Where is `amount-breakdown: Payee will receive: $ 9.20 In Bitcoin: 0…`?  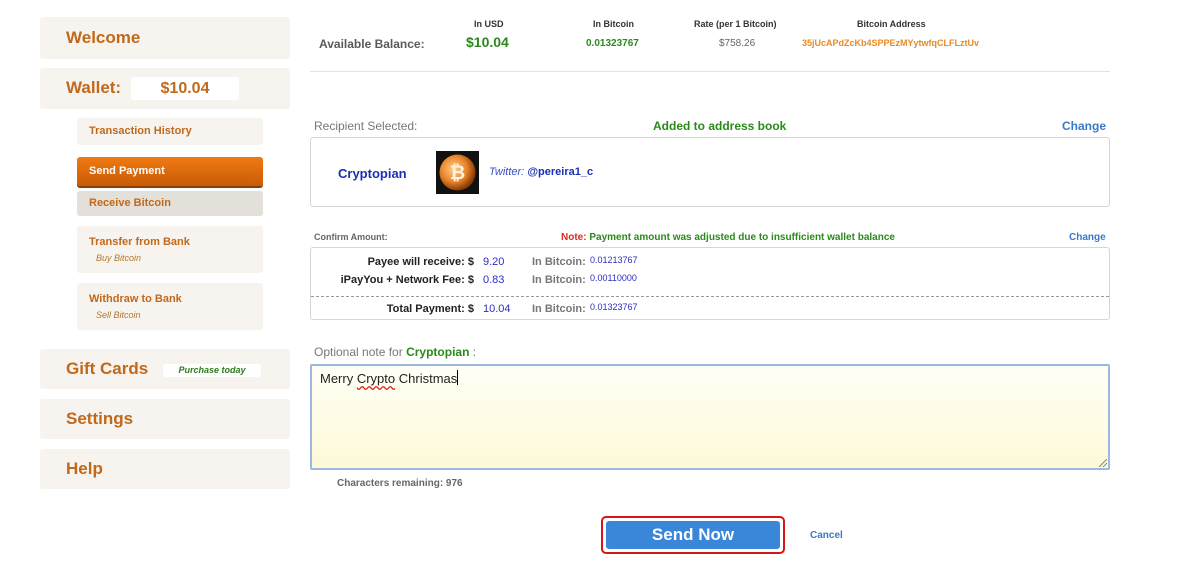
amount-breakdown: Payee will receive: $ 9.20 In Bitcoin: 0… is located at coordinates (710, 283).